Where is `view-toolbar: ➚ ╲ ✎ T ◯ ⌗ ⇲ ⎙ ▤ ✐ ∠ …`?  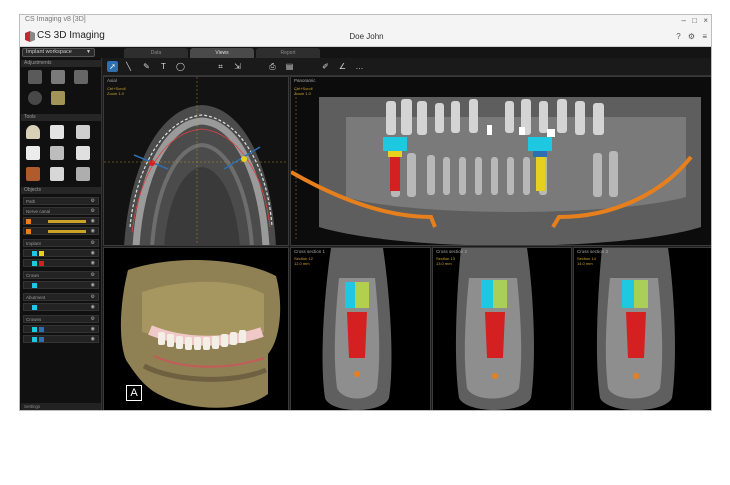
view-toolbar: ➚ ╲ ✎ T ◯ ⌗ ⇲ ⎙ ▤ ✐ ∠ … is located at coordinates (407, 67).